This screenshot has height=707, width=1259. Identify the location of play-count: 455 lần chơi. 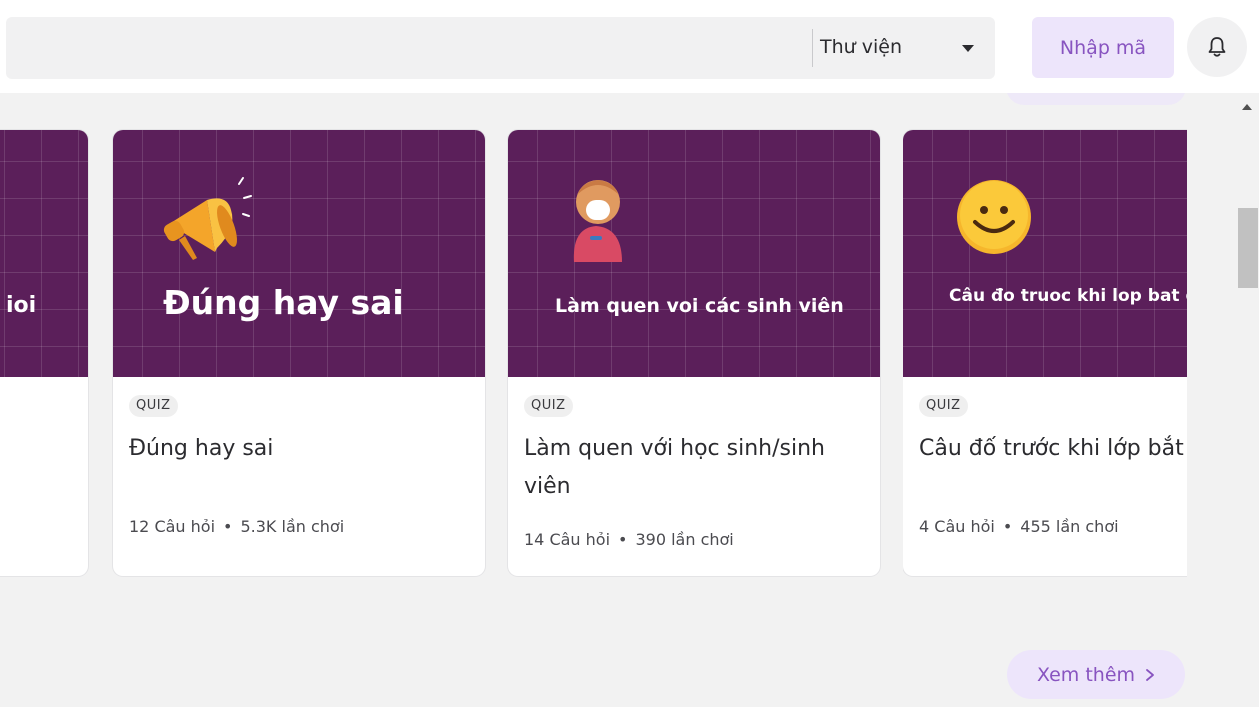
(1069, 526).